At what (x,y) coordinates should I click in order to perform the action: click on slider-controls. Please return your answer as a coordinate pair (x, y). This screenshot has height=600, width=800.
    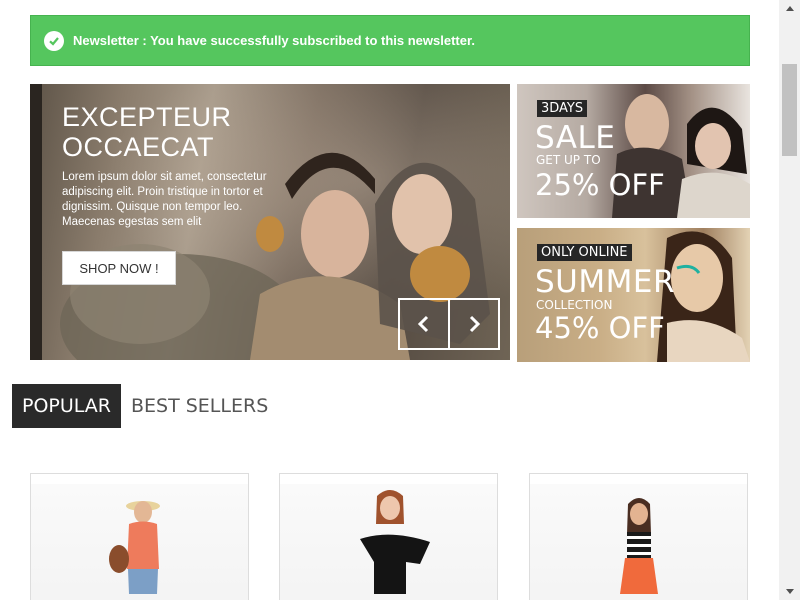
    Looking at the image, I should click on (449, 324).